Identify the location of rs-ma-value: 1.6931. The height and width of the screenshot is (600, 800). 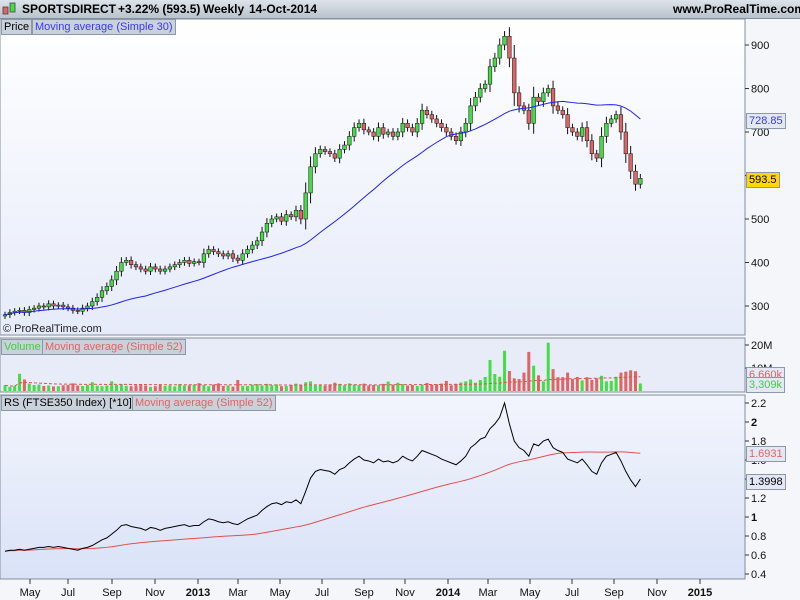
(766, 454).